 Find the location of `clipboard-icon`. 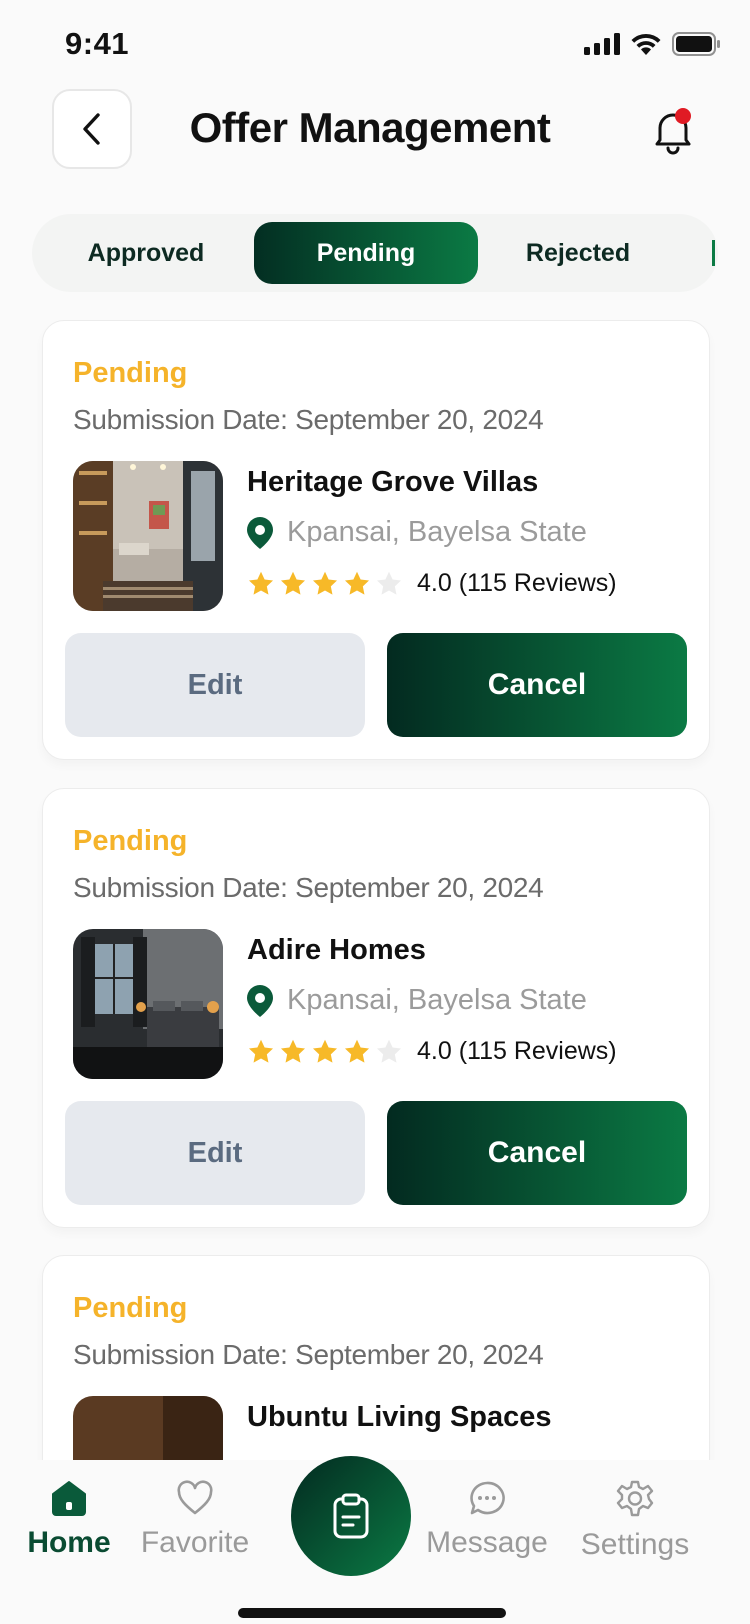

clipboard-icon is located at coordinates (351, 1516).